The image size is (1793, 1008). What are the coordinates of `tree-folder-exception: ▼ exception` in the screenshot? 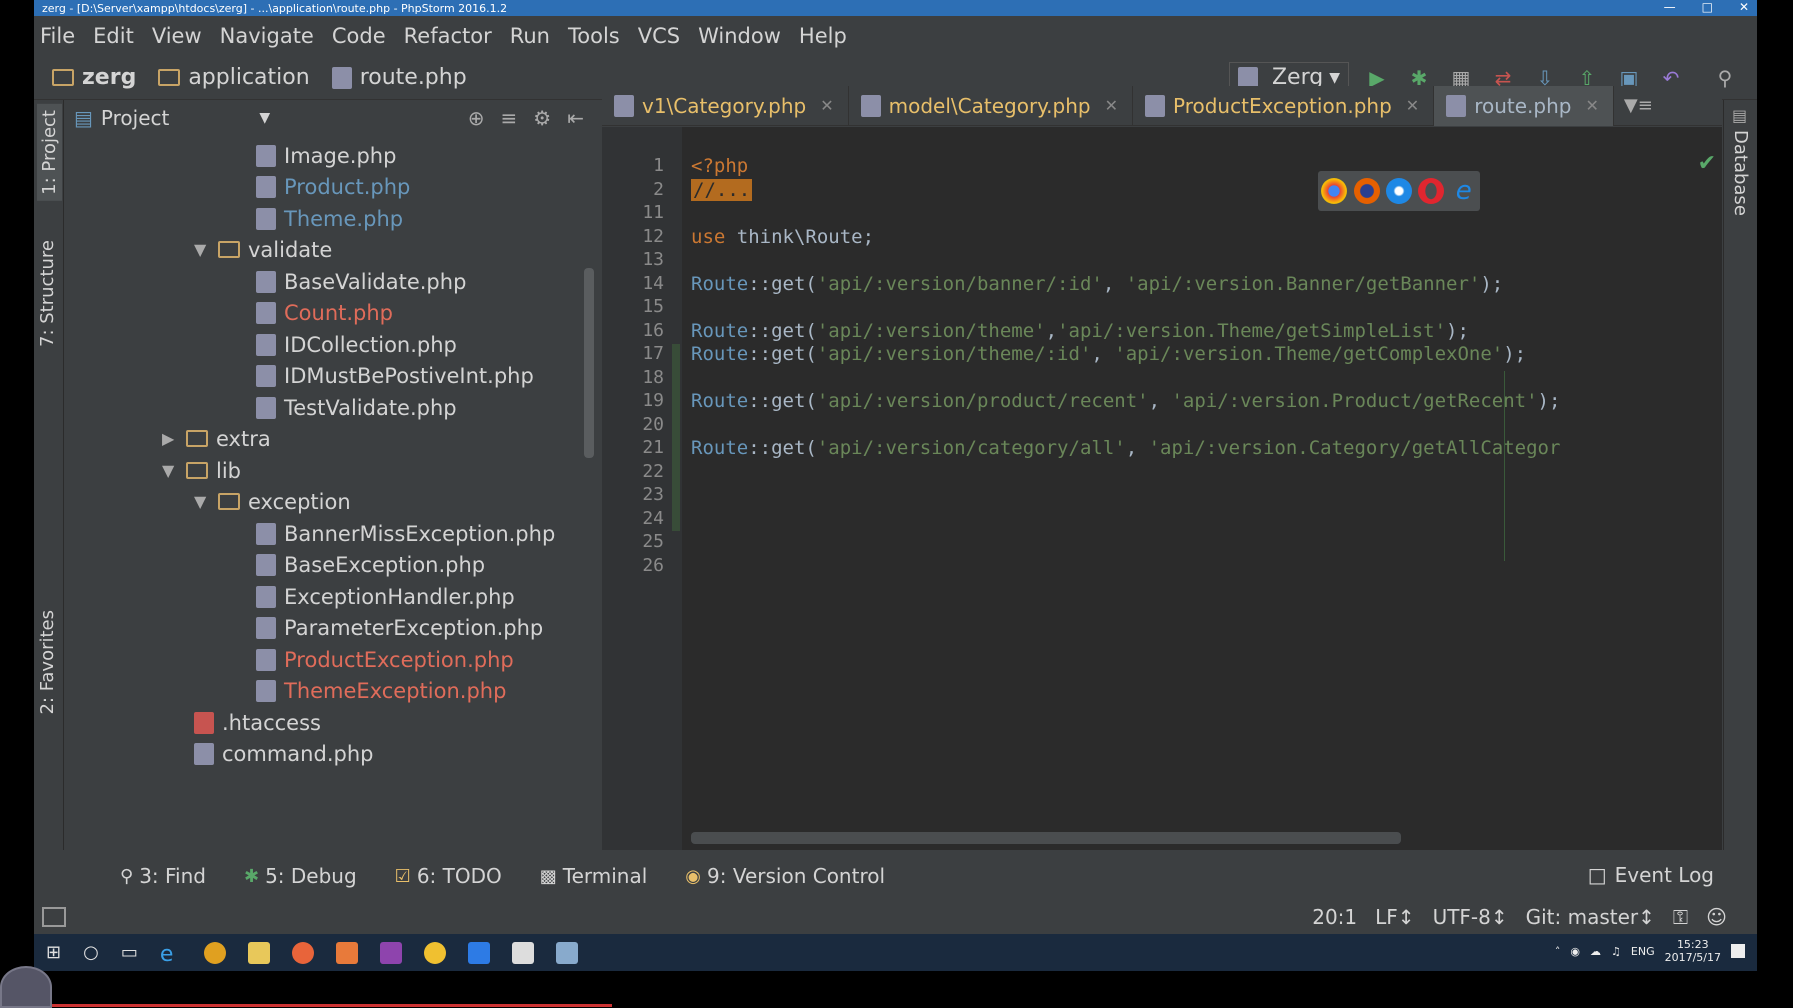 It's located at (272, 501).